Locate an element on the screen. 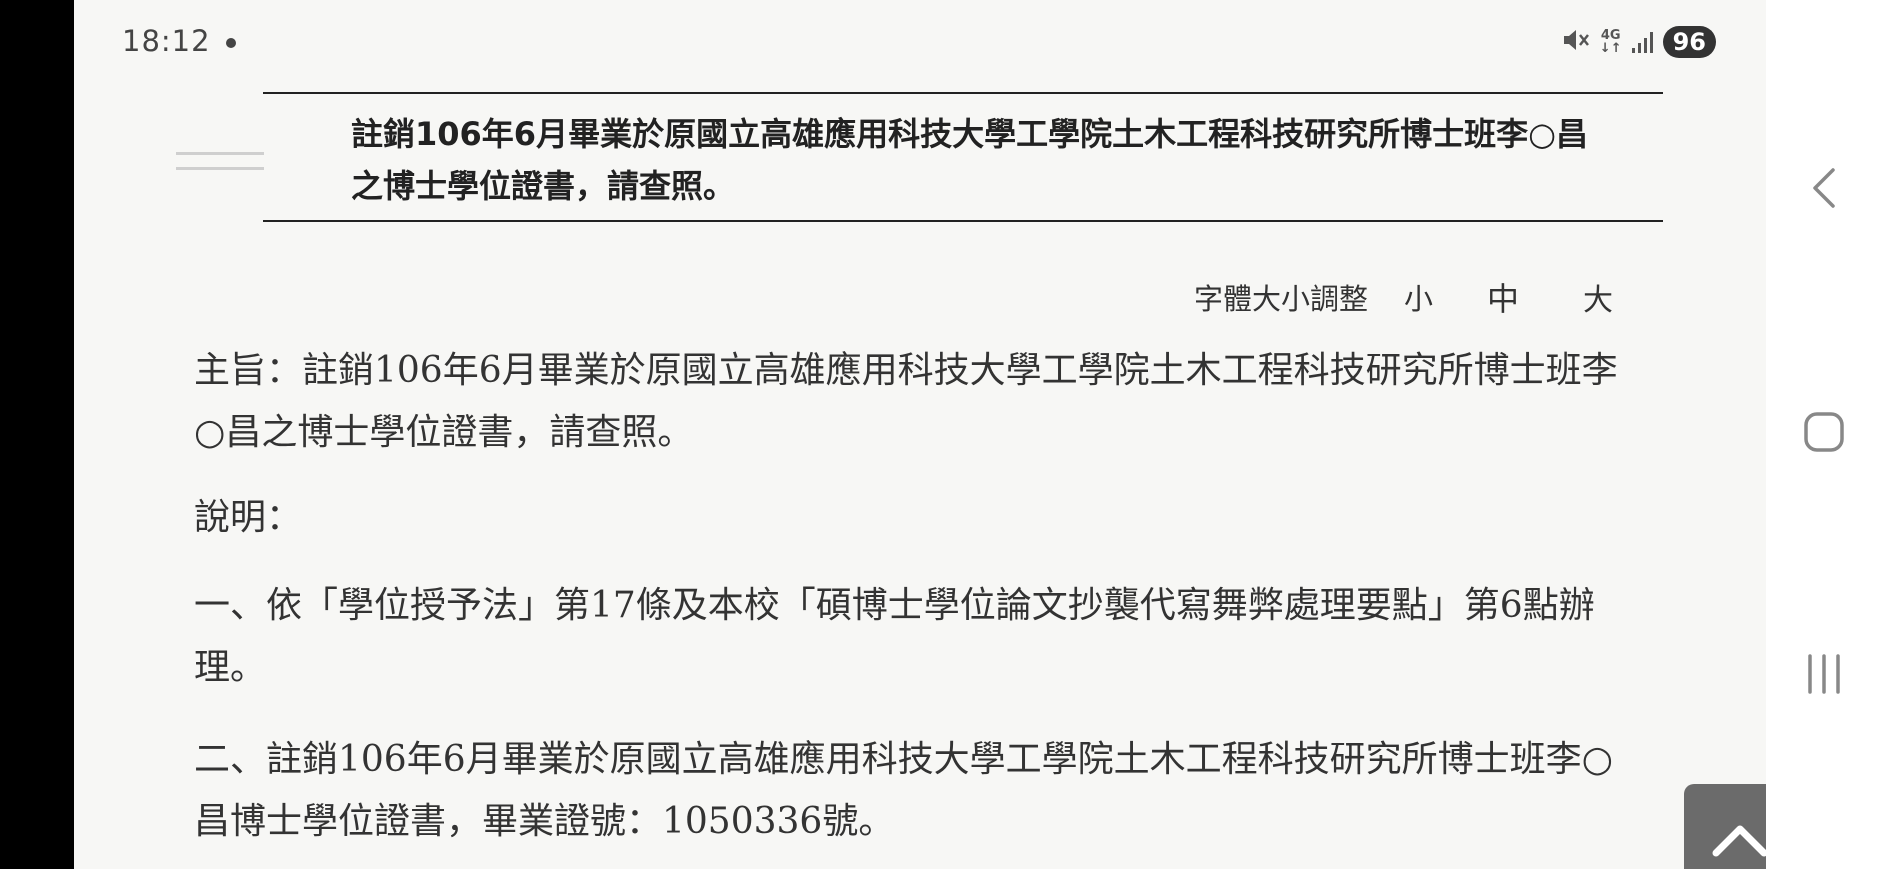 Image resolution: width=1883 pixels, height=869 pixels. notification-dot-icon is located at coordinates (231, 43).